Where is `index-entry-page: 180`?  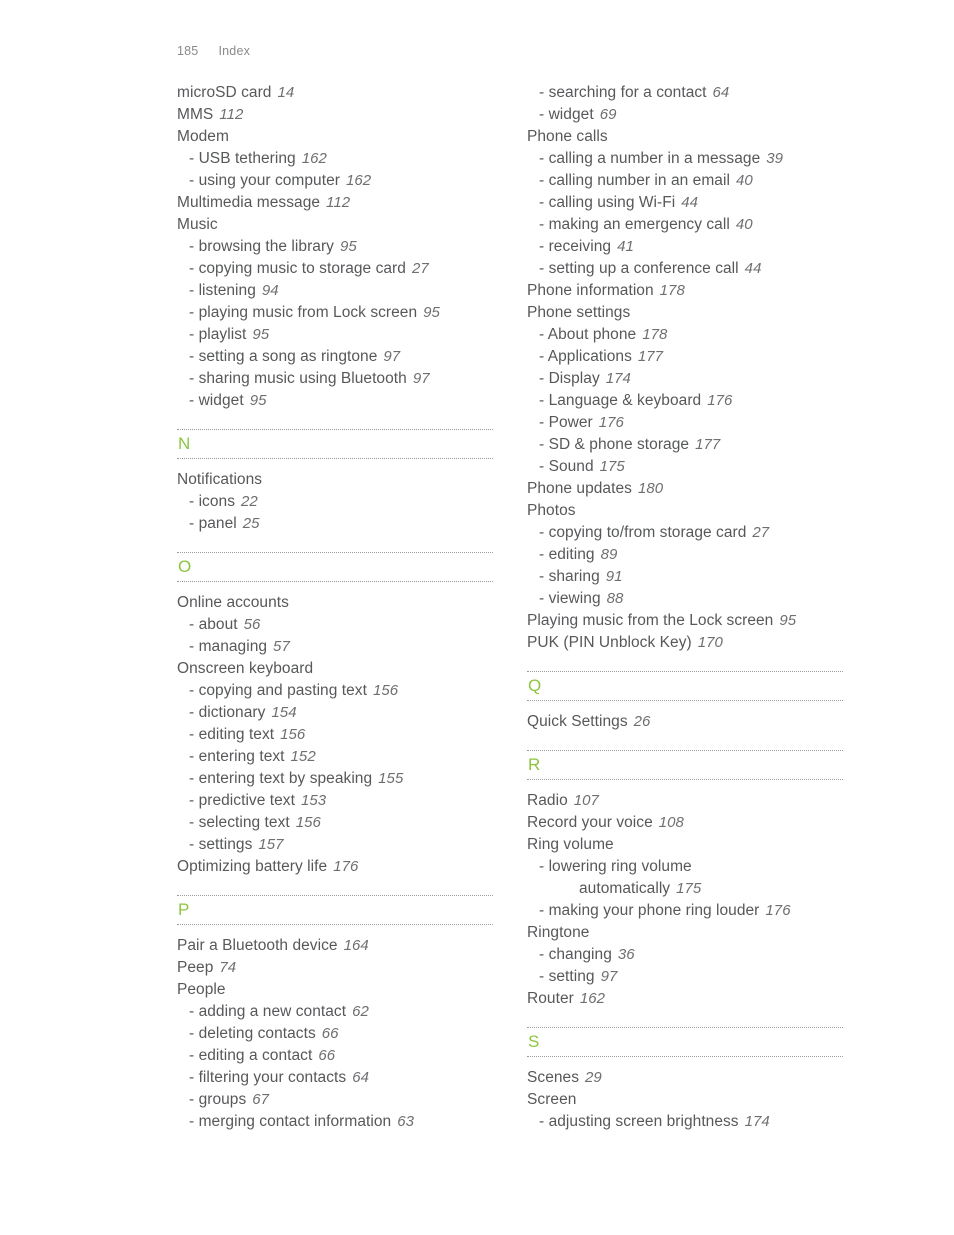 index-entry-page: 180 is located at coordinates (650, 488).